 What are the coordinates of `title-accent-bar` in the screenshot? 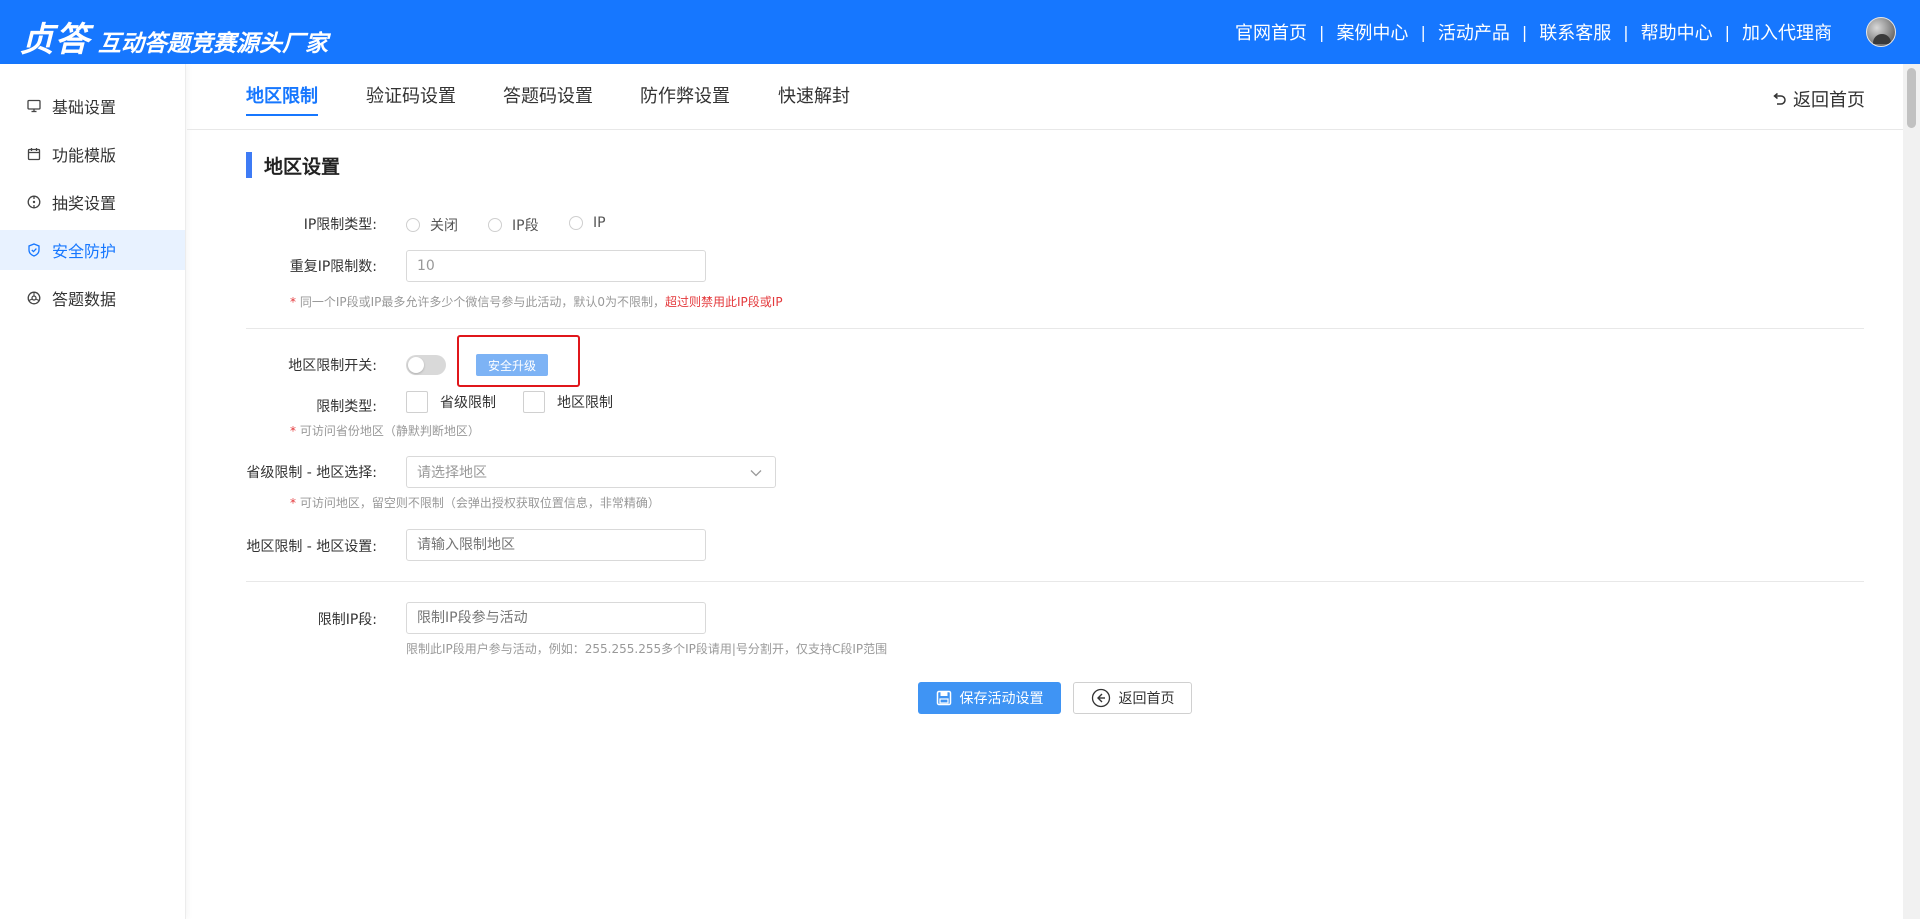 It's located at (249, 165).